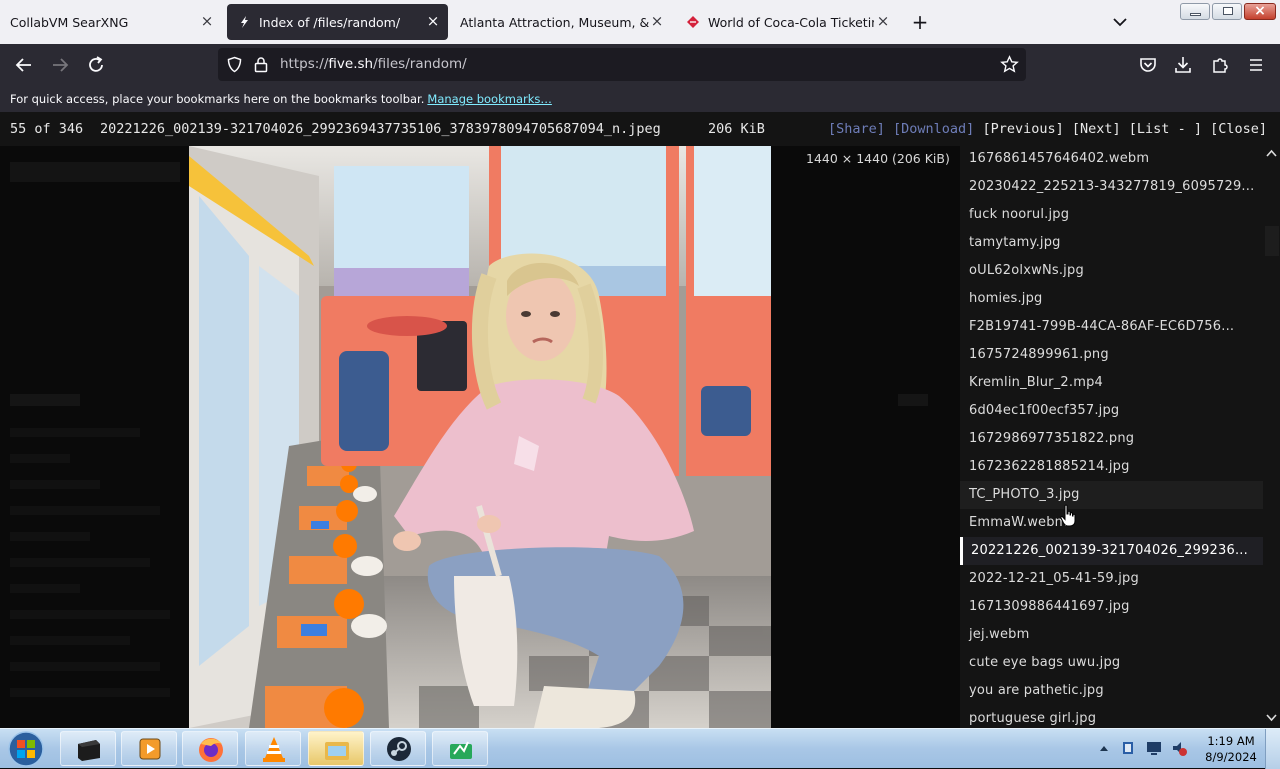 This screenshot has height=769, width=1280. What do you see at coordinates (1111, 607) in the screenshot?
I see `file-list-item: 1671309886441697.jpg` at bounding box center [1111, 607].